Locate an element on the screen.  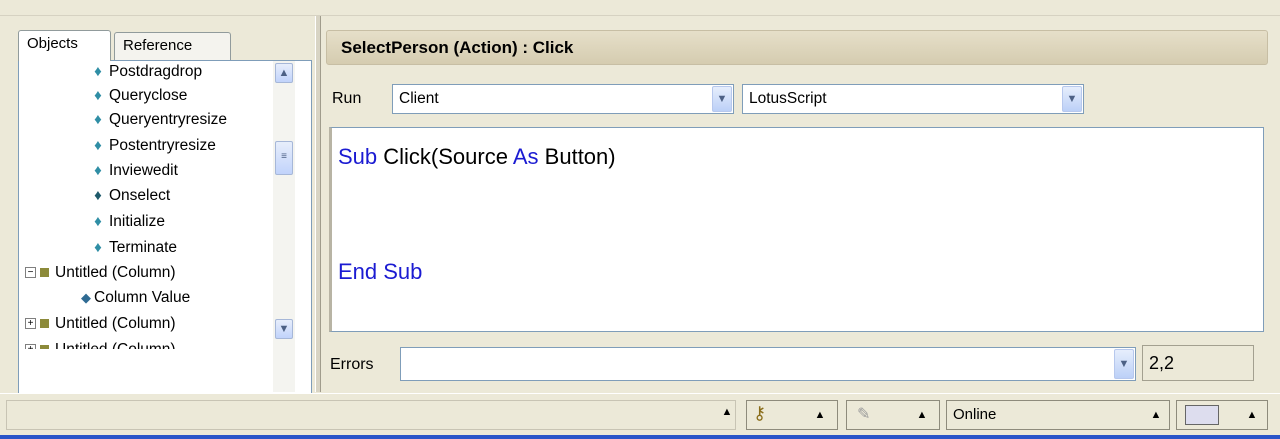
keyword-as: As is located at coordinates (525, 156).